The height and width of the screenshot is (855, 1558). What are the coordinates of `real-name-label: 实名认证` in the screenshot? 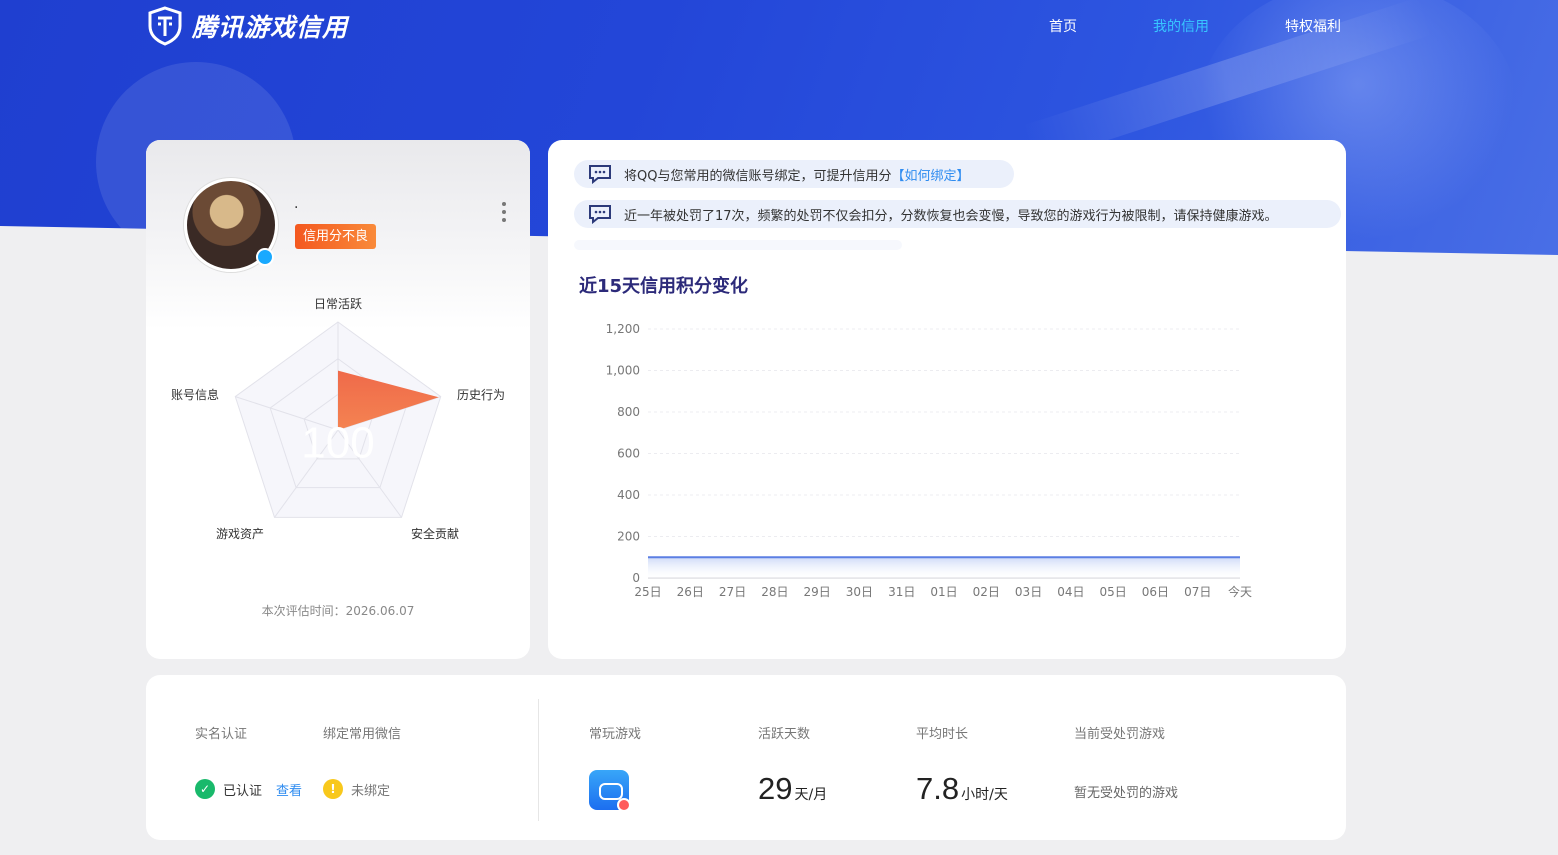 It's located at (221, 734).